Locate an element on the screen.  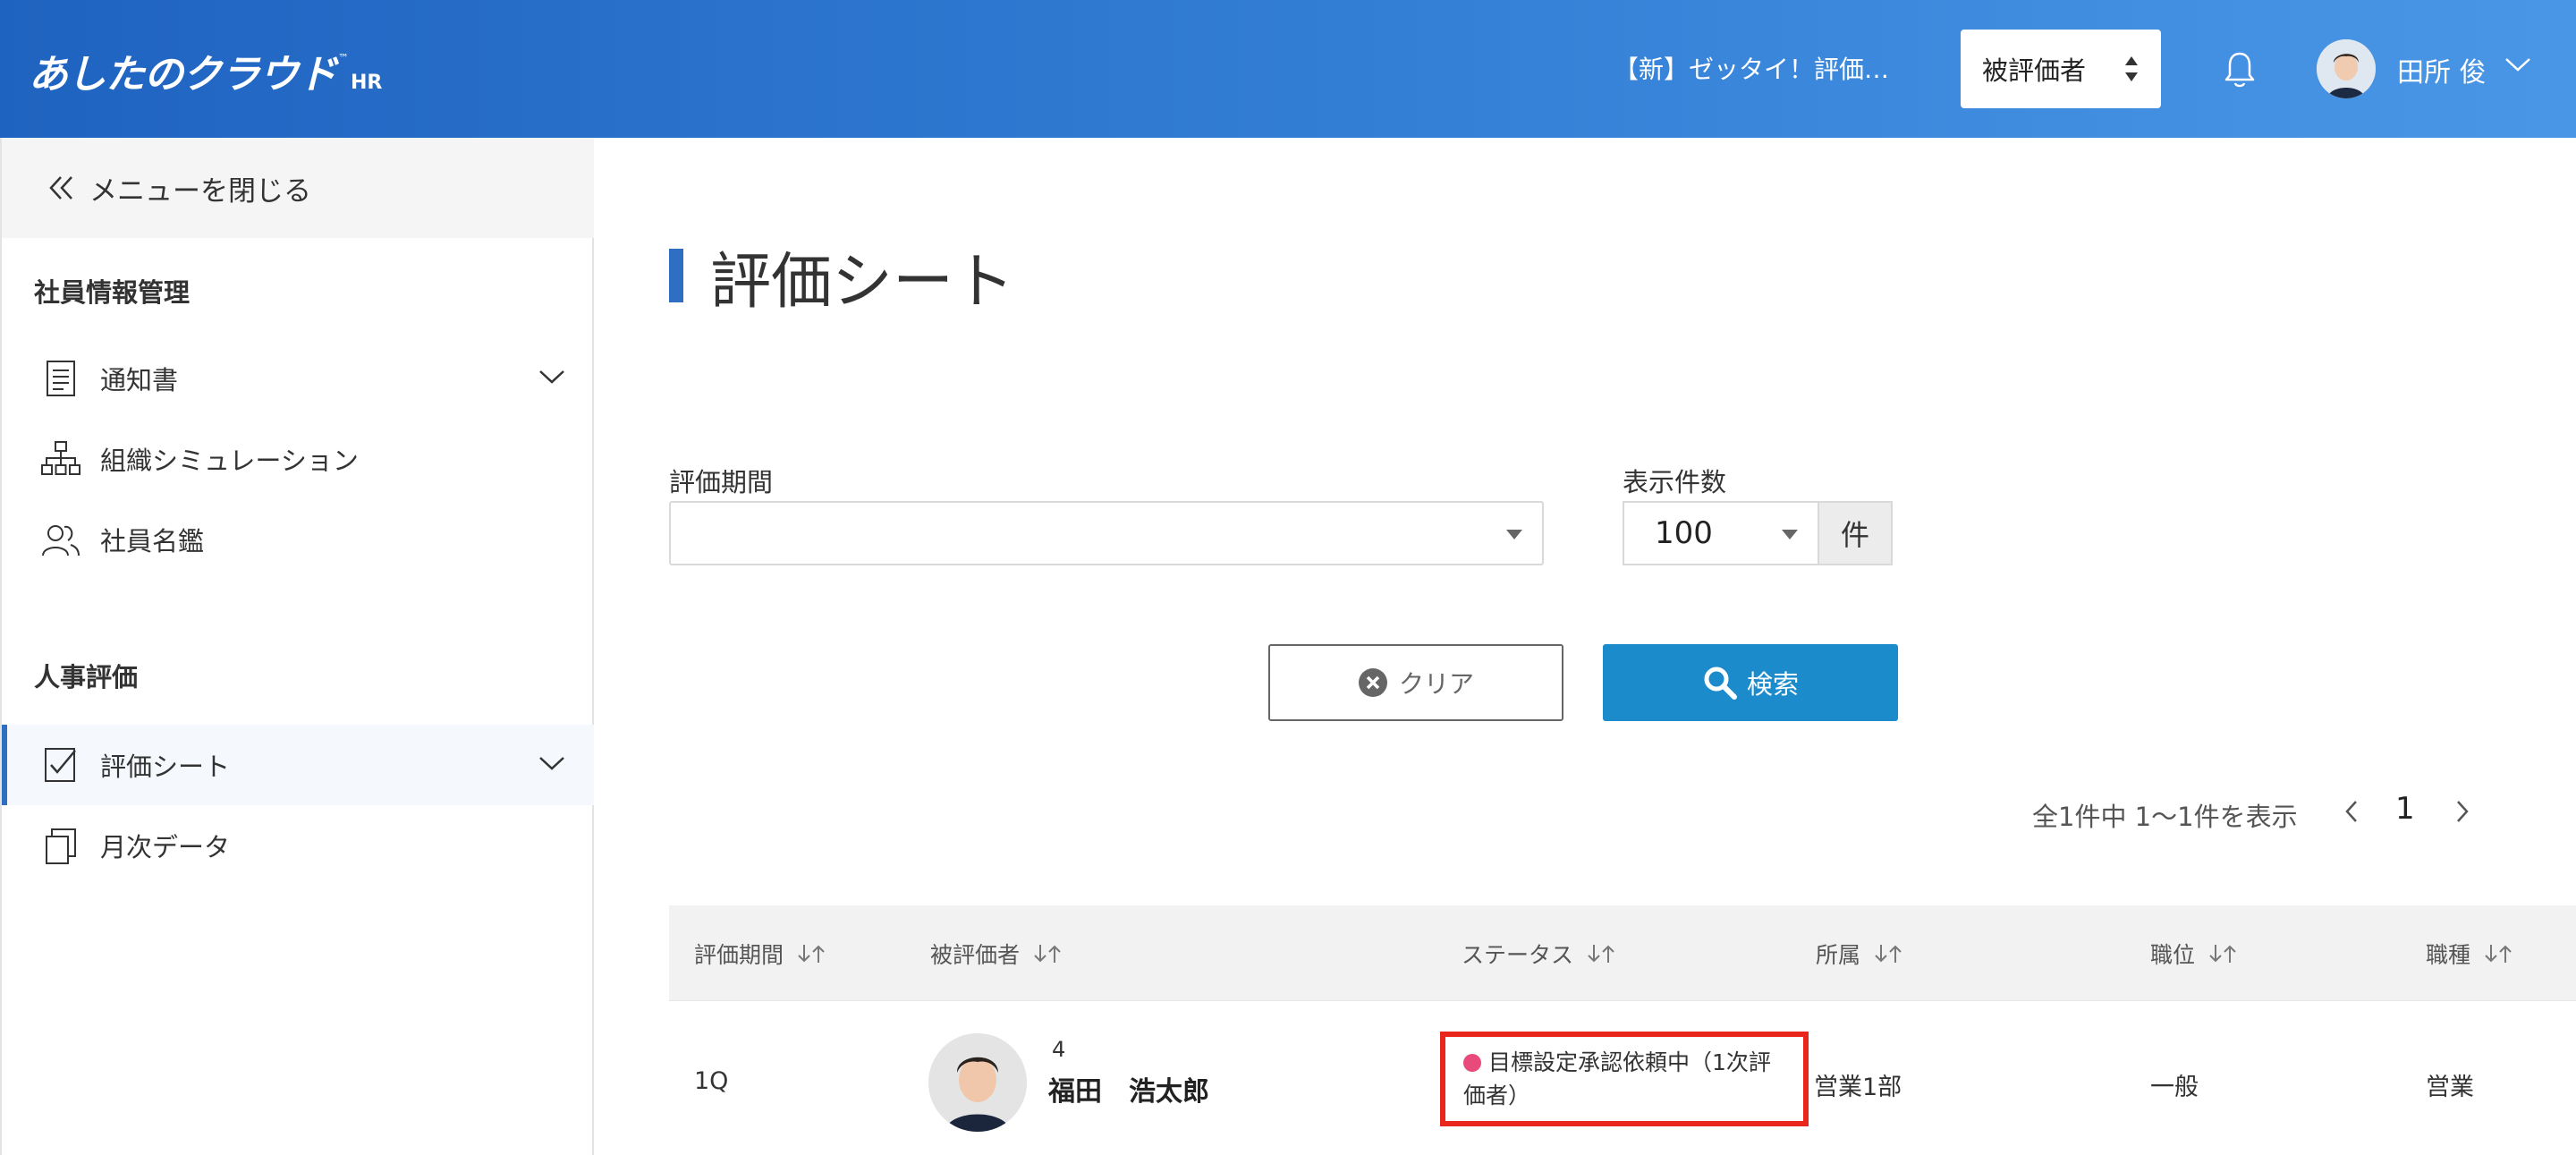
copy-icon is located at coordinates (60, 845).